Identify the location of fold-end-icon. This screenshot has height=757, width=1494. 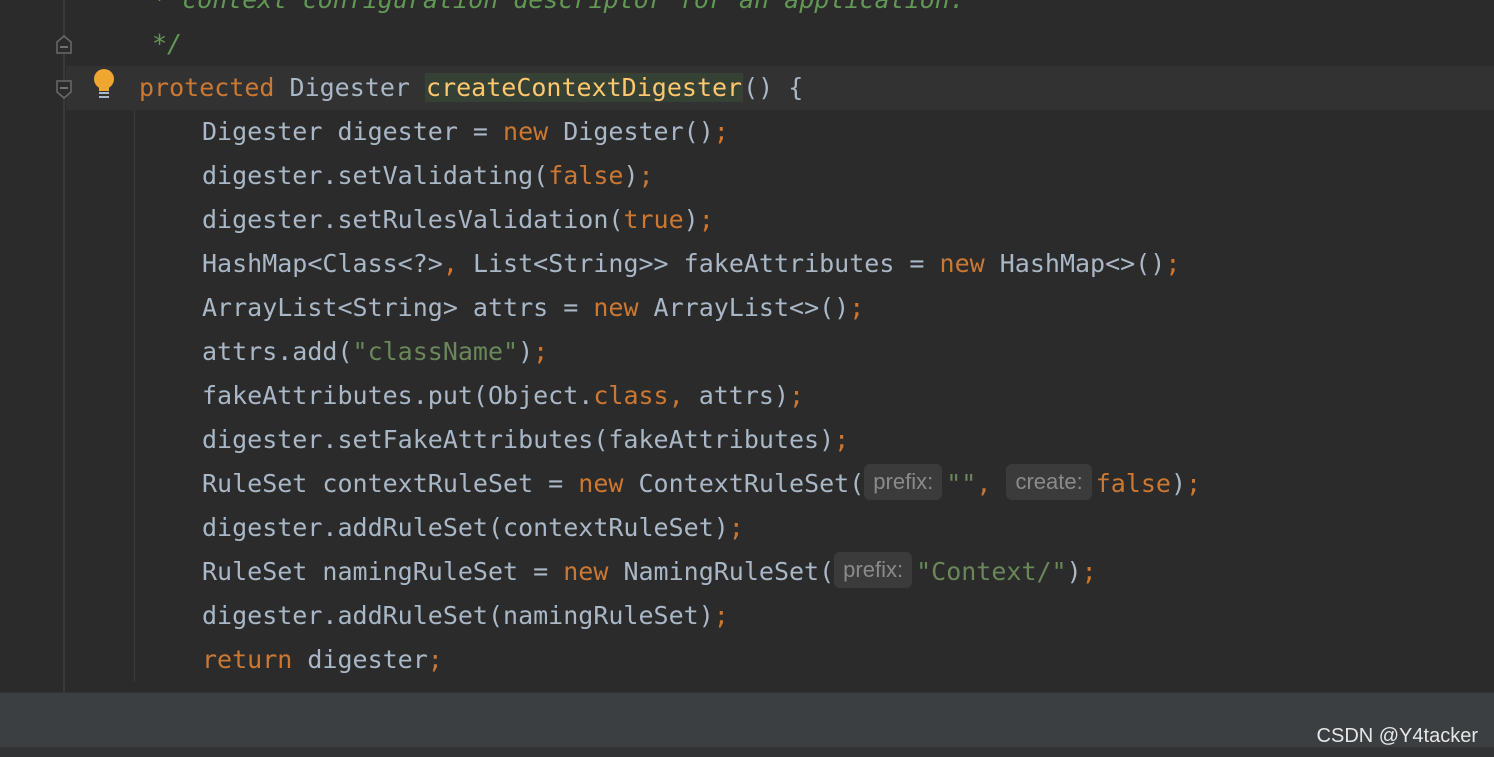
(64, 44).